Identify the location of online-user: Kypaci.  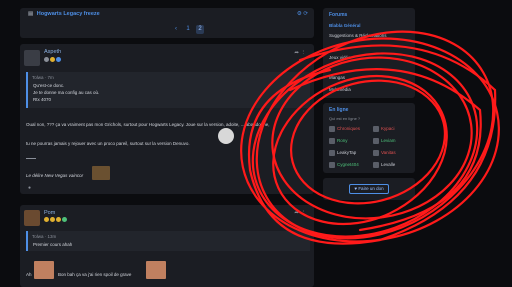
(384, 129).